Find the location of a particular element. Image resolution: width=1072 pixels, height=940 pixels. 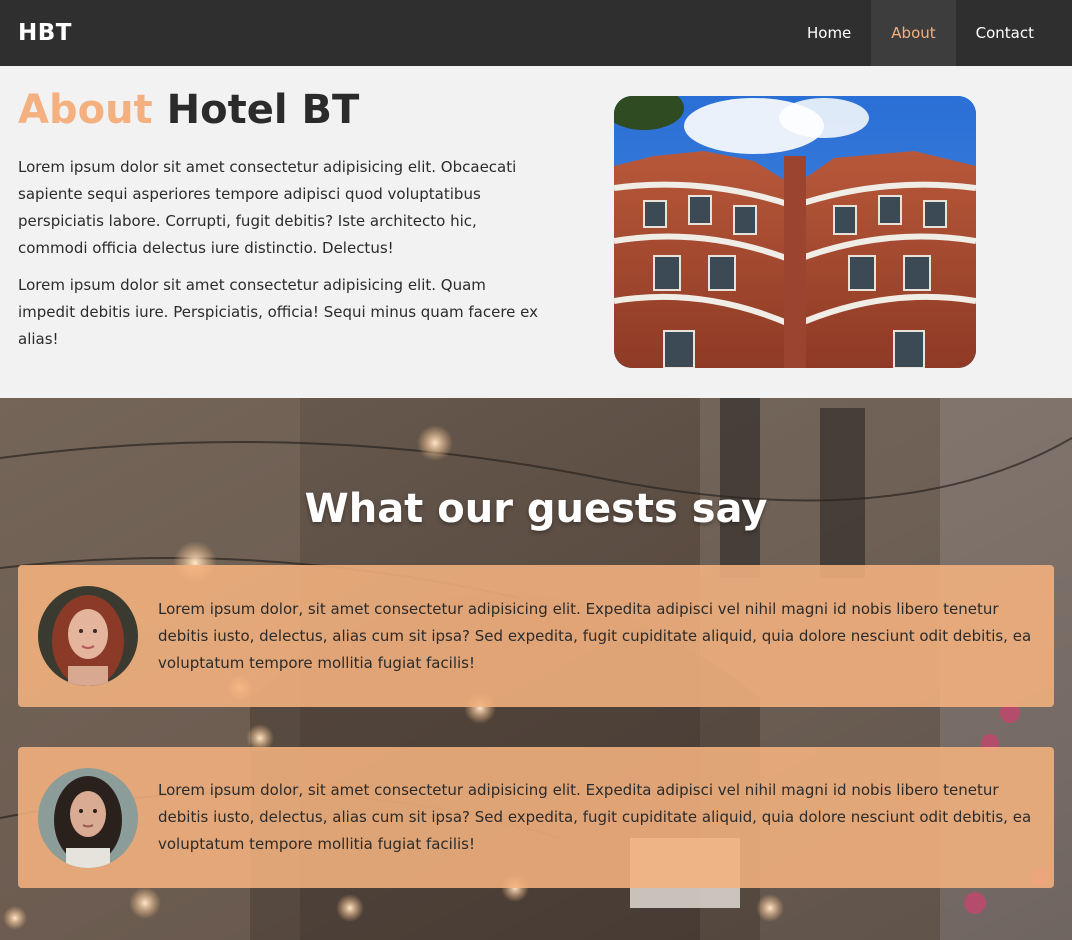

about-title-rest: Hotel BT is located at coordinates (263, 110).